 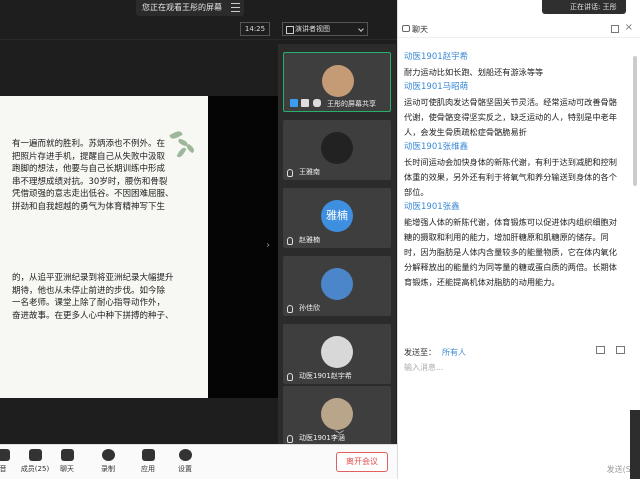 I want to click on menu-icon, so click(x=235, y=7).